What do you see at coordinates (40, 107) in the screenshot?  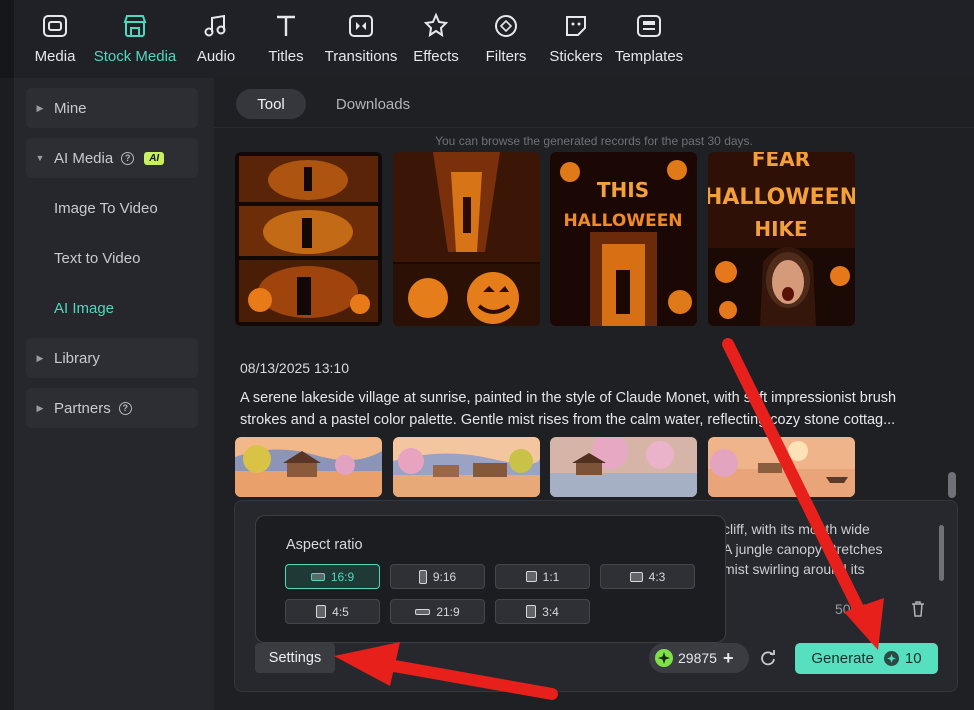 I see `caret-right-icon: ▶` at bounding box center [40, 107].